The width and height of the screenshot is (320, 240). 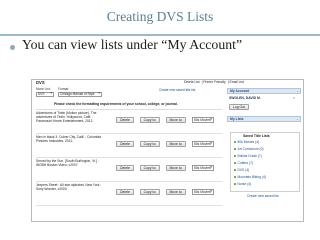 What do you see at coordinates (237, 119) in the screenshot?
I see `my-lists-title: My Lists` at bounding box center [237, 119].